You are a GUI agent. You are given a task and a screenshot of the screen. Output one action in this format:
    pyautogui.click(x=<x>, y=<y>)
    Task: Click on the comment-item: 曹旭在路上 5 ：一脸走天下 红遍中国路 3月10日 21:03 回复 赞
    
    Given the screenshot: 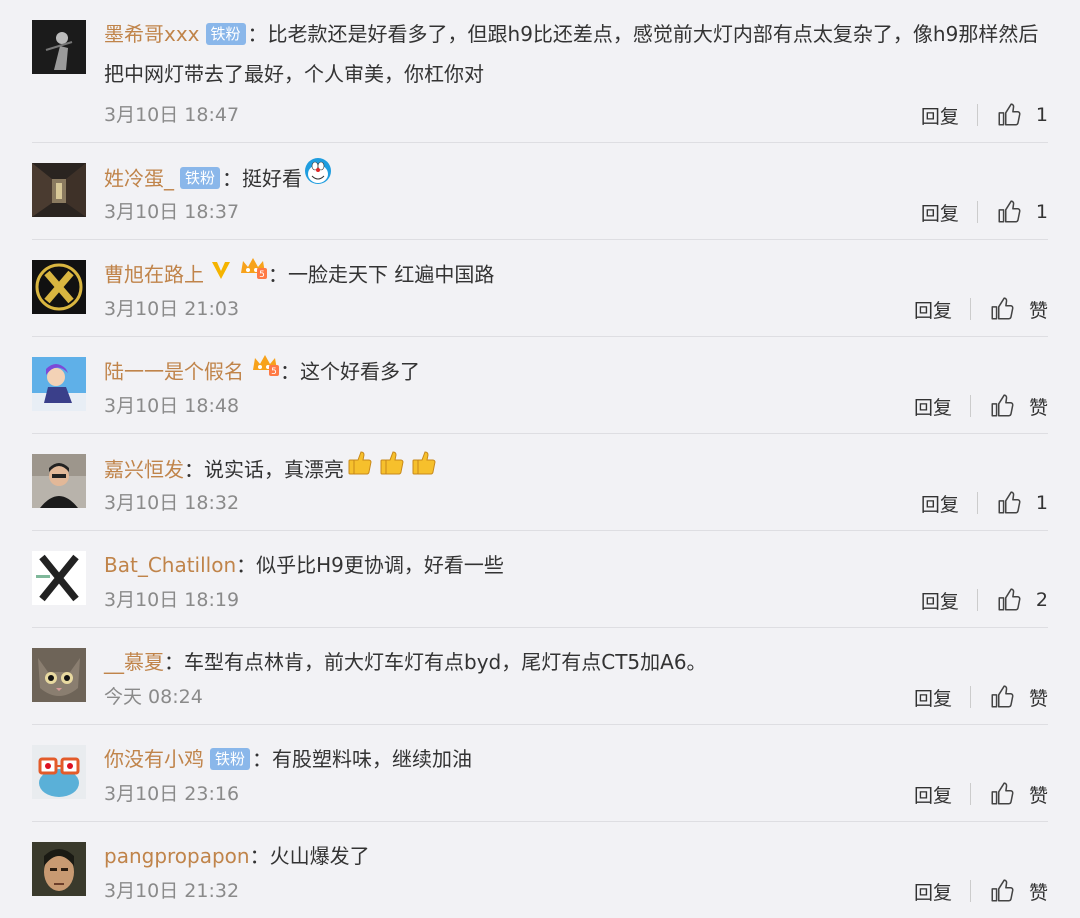 What is the action you would take?
    pyautogui.click(x=540, y=288)
    